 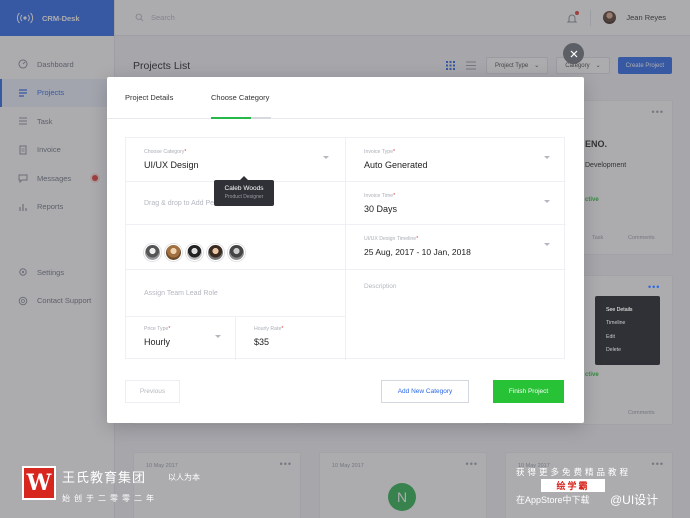 What do you see at coordinates (290, 338) in the screenshot?
I see `hourly-rate-field: Hourly Rate* $35` at bounding box center [290, 338].